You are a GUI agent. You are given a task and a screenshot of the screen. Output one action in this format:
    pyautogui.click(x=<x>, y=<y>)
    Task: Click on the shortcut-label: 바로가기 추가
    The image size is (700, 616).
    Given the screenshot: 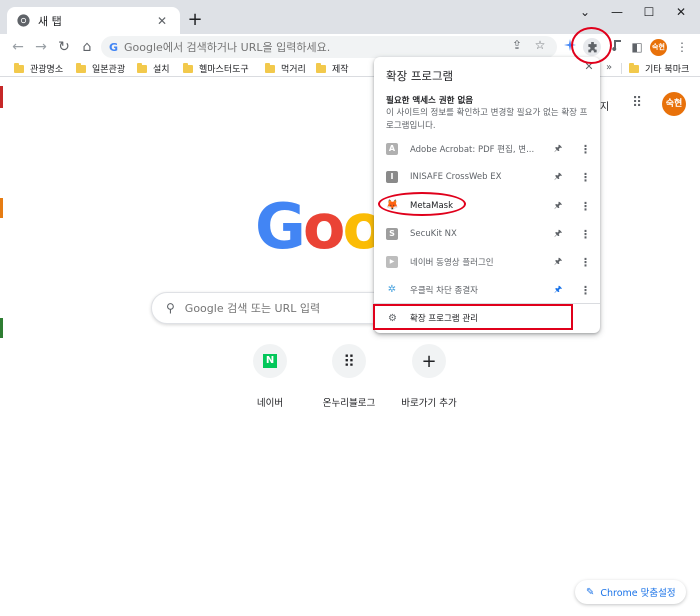 What is the action you would take?
    pyautogui.click(x=429, y=403)
    